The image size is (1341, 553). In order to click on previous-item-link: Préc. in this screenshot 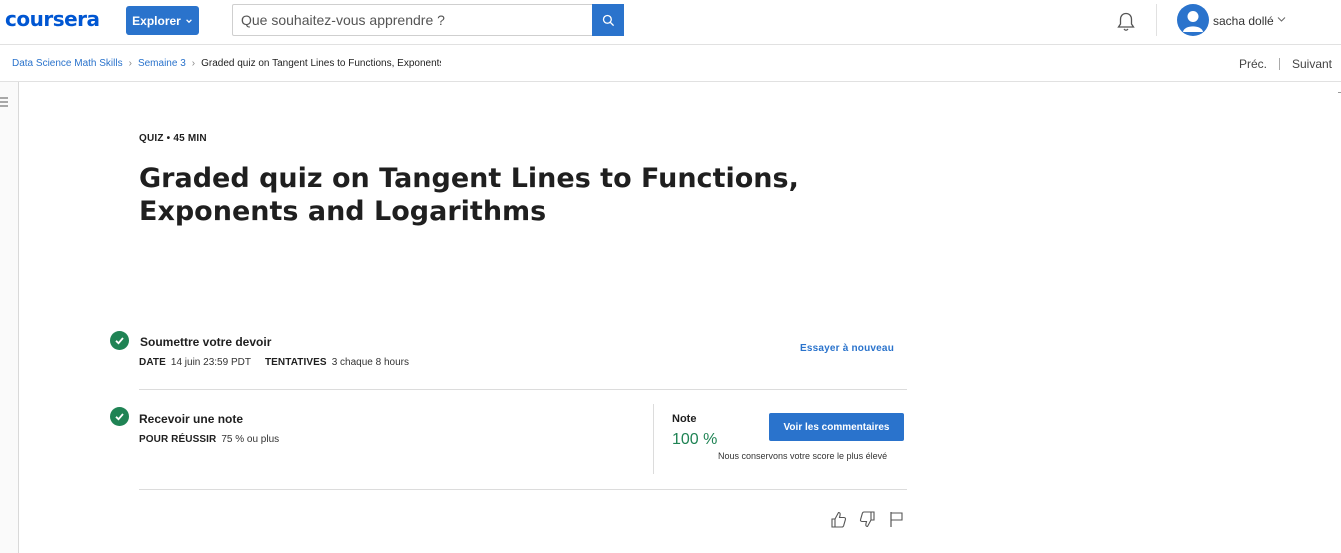, I will do `click(1253, 64)`.